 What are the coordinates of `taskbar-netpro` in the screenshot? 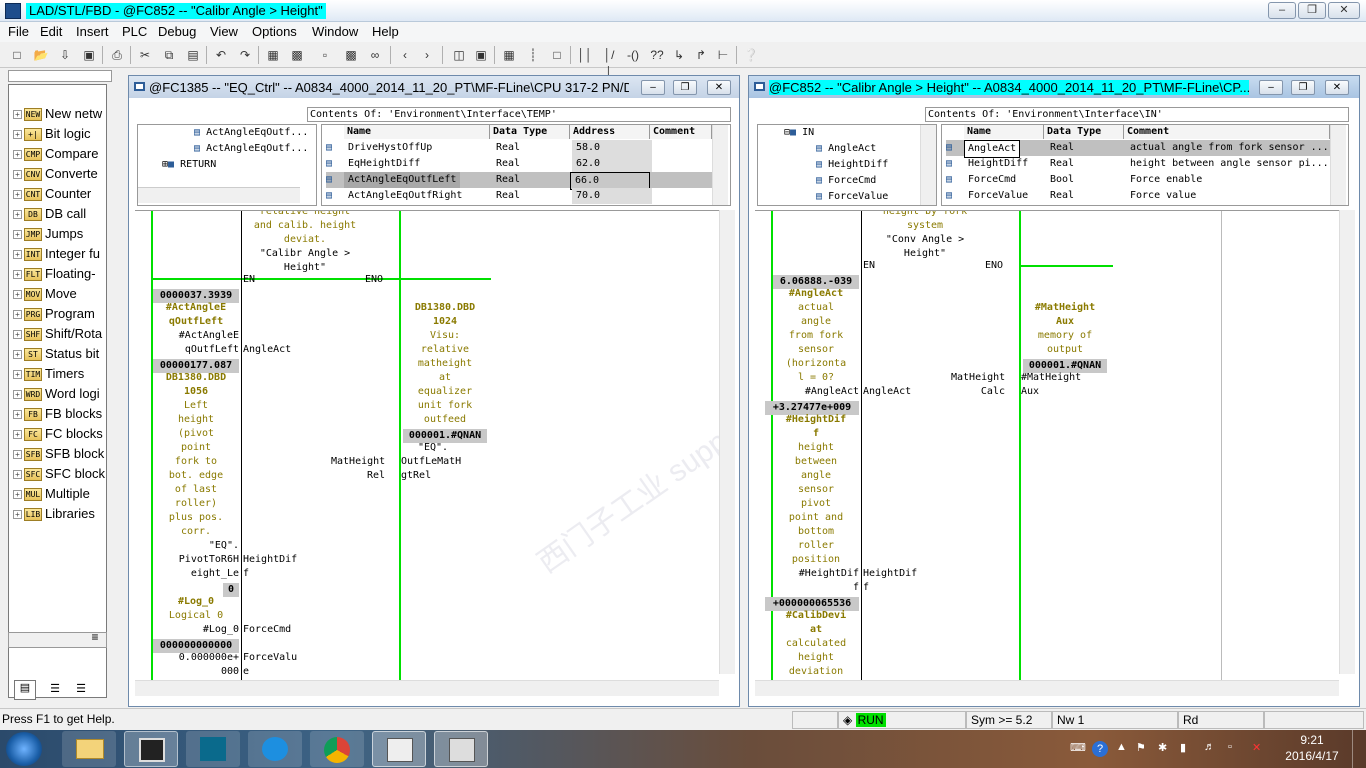 It's located at (461, 749).